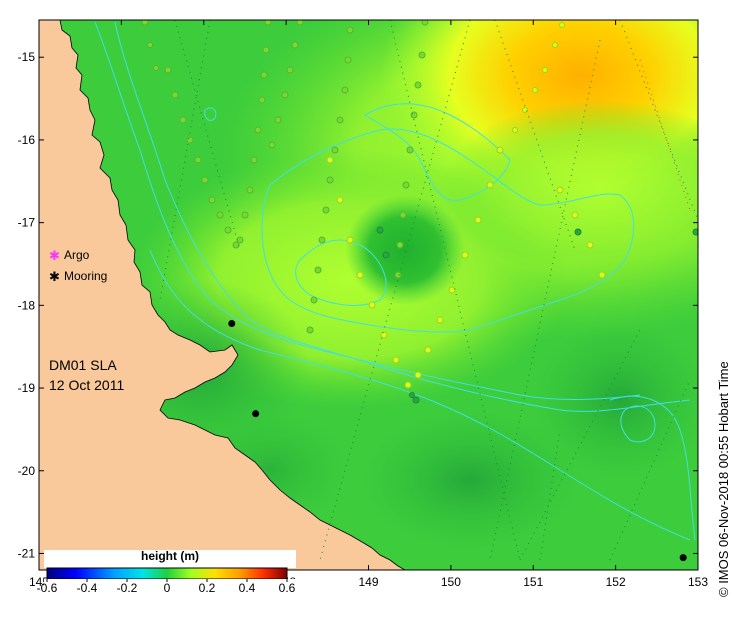  Describe the element at coordinates (451, 582) in the screenshot. I see `x-tick-label: 150` at that location.